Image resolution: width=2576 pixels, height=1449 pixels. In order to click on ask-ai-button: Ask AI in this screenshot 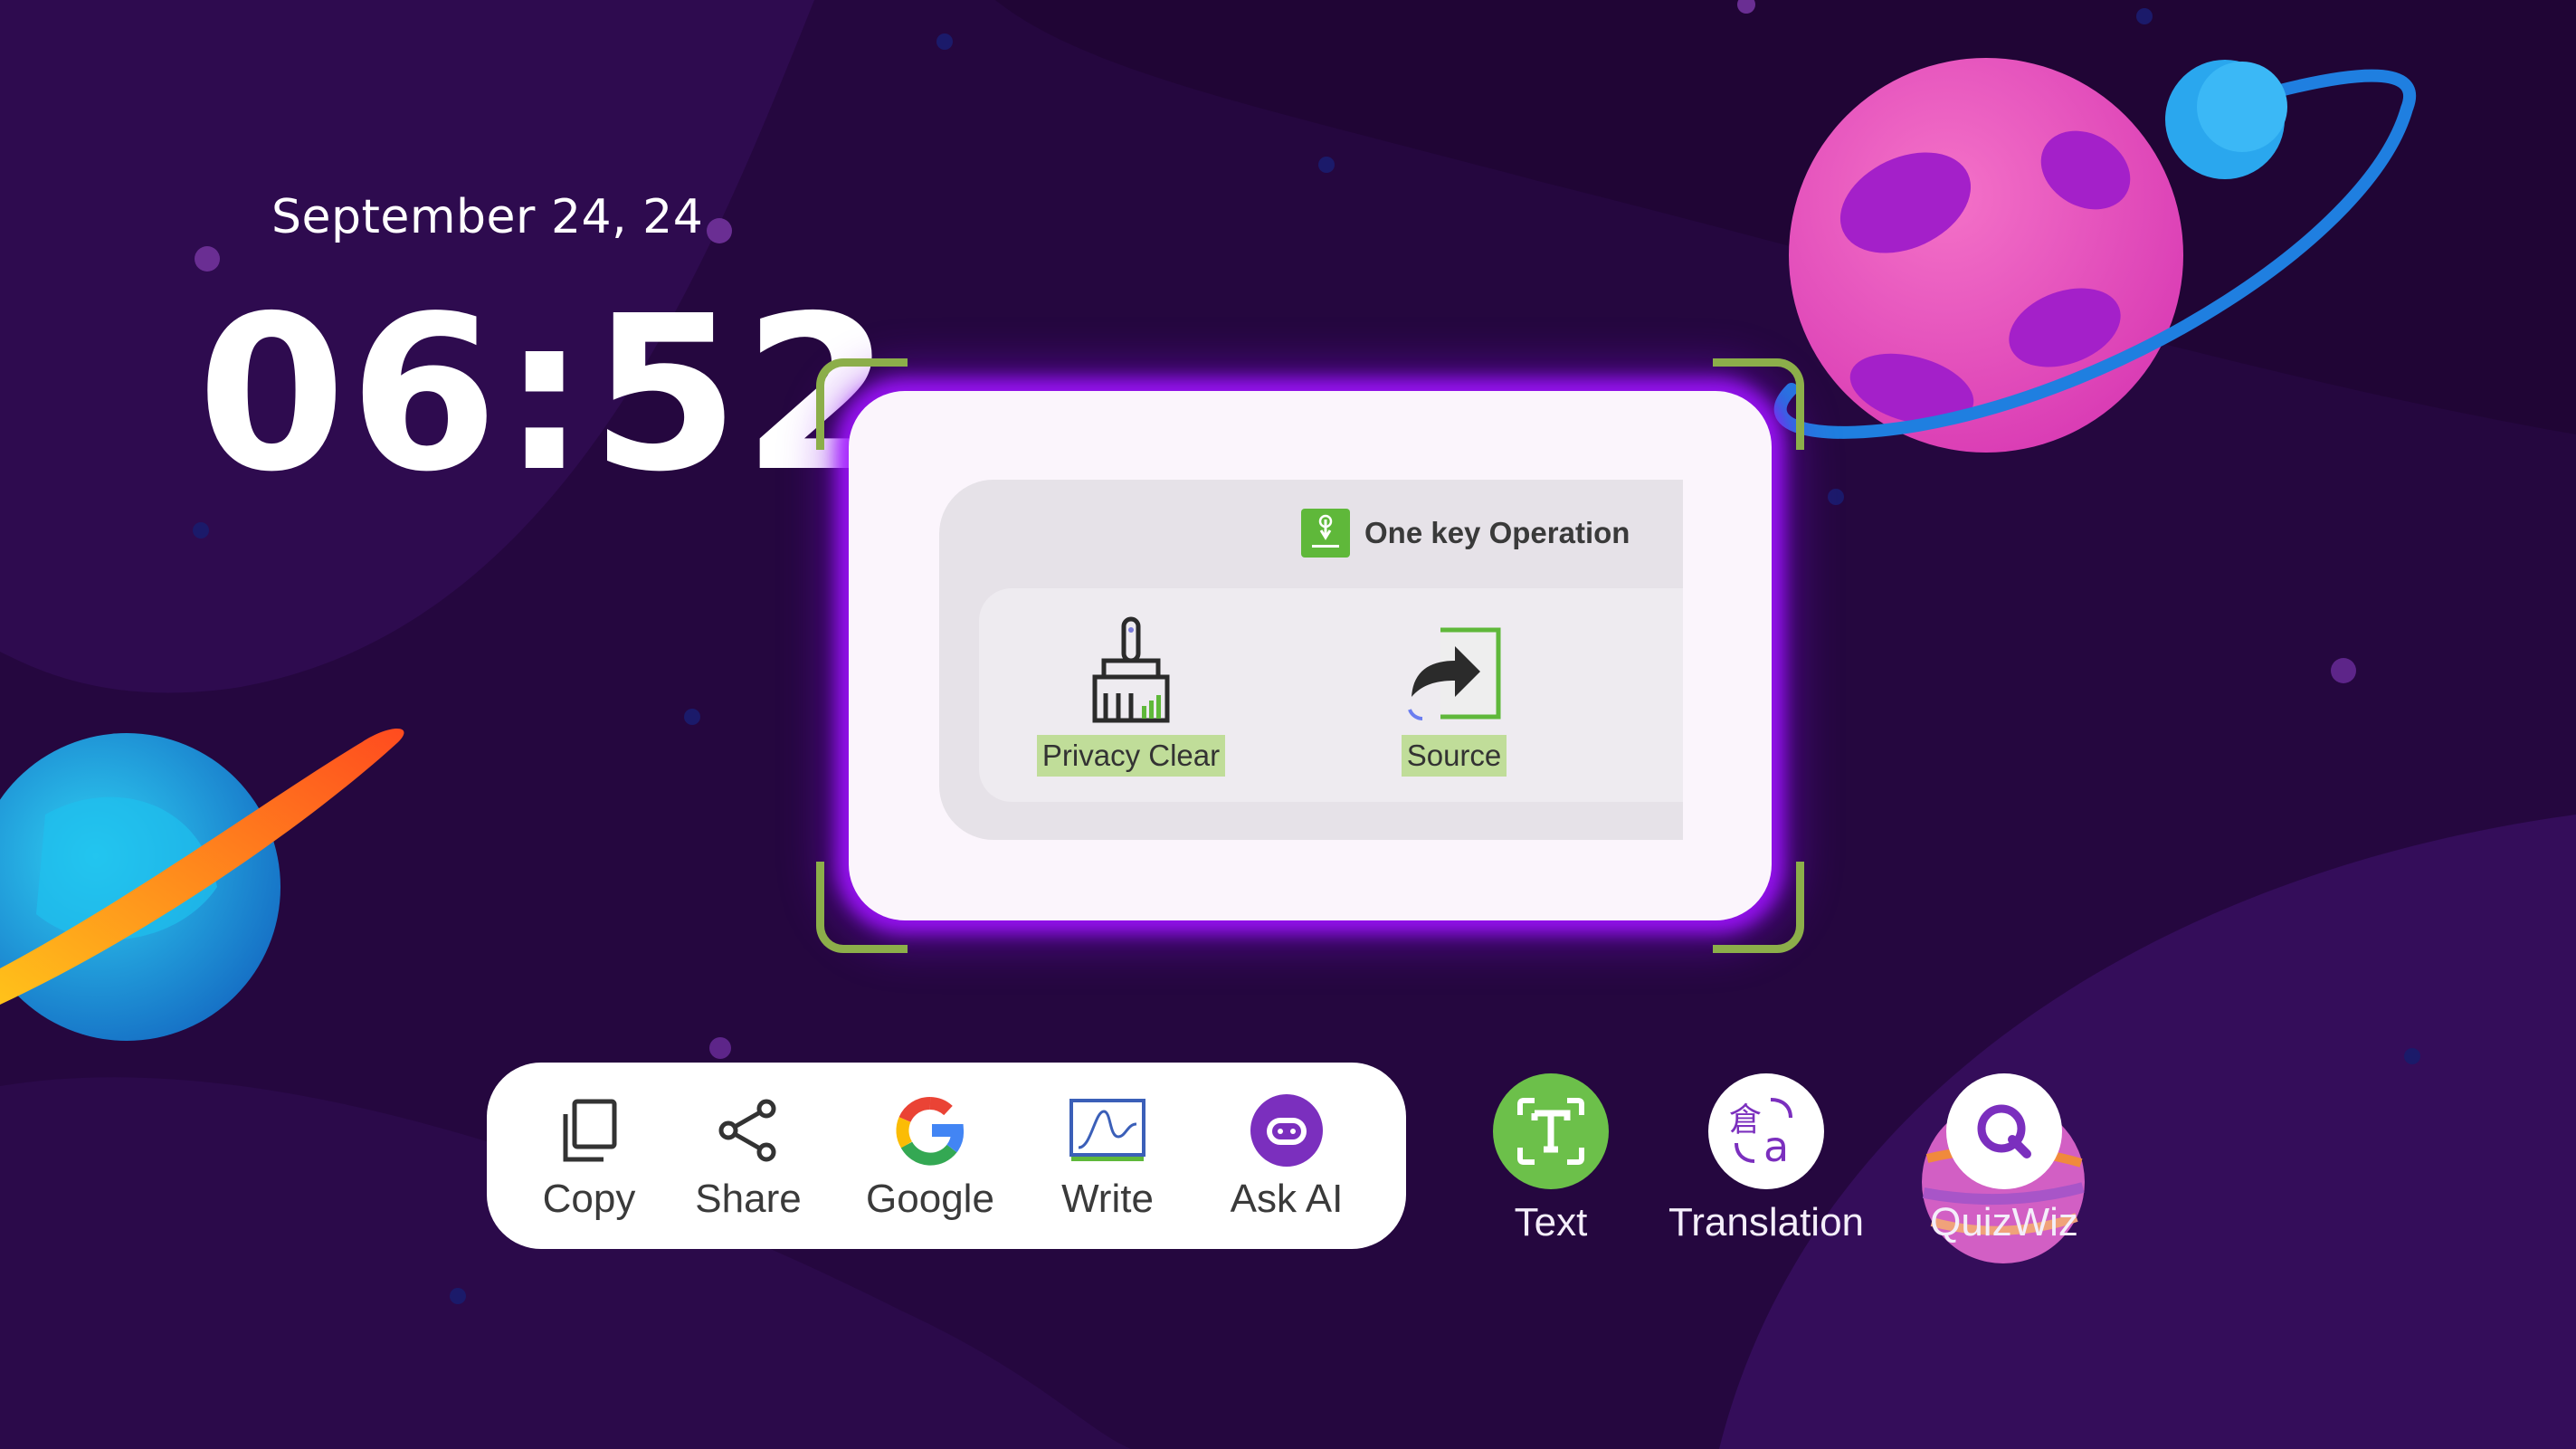, I will do `click(1287, 1156)`.